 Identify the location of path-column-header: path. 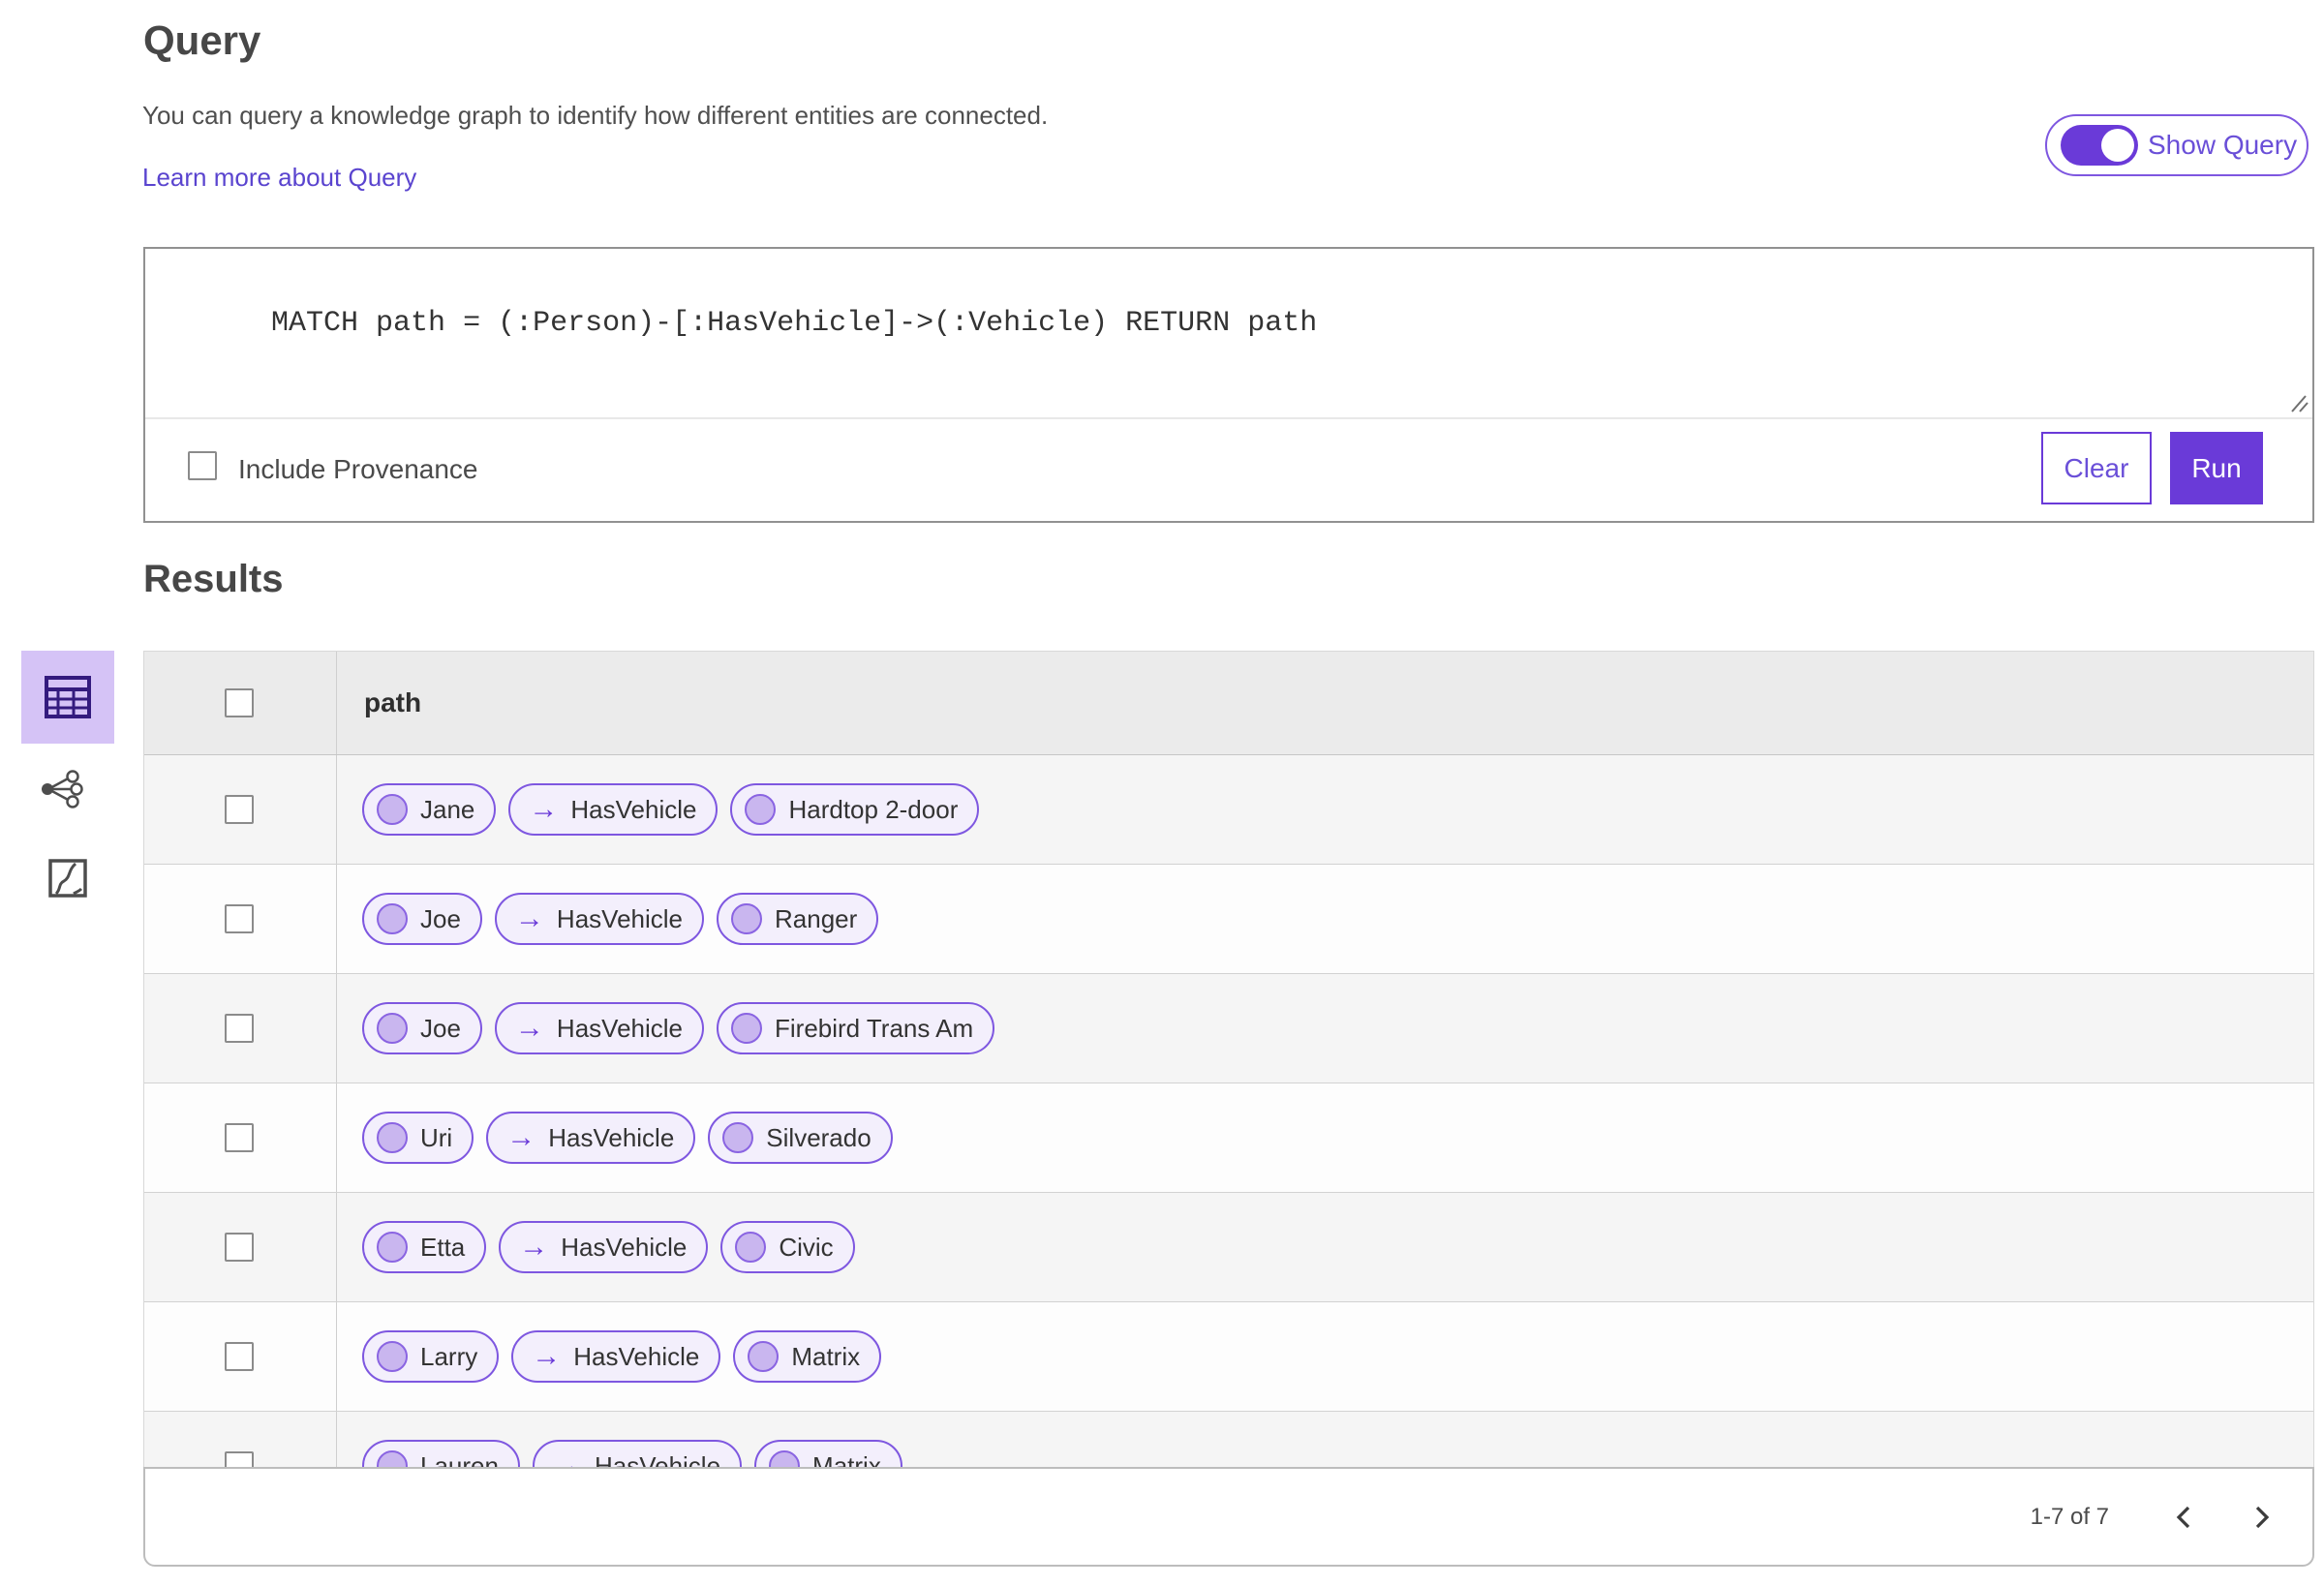
(393, 702).